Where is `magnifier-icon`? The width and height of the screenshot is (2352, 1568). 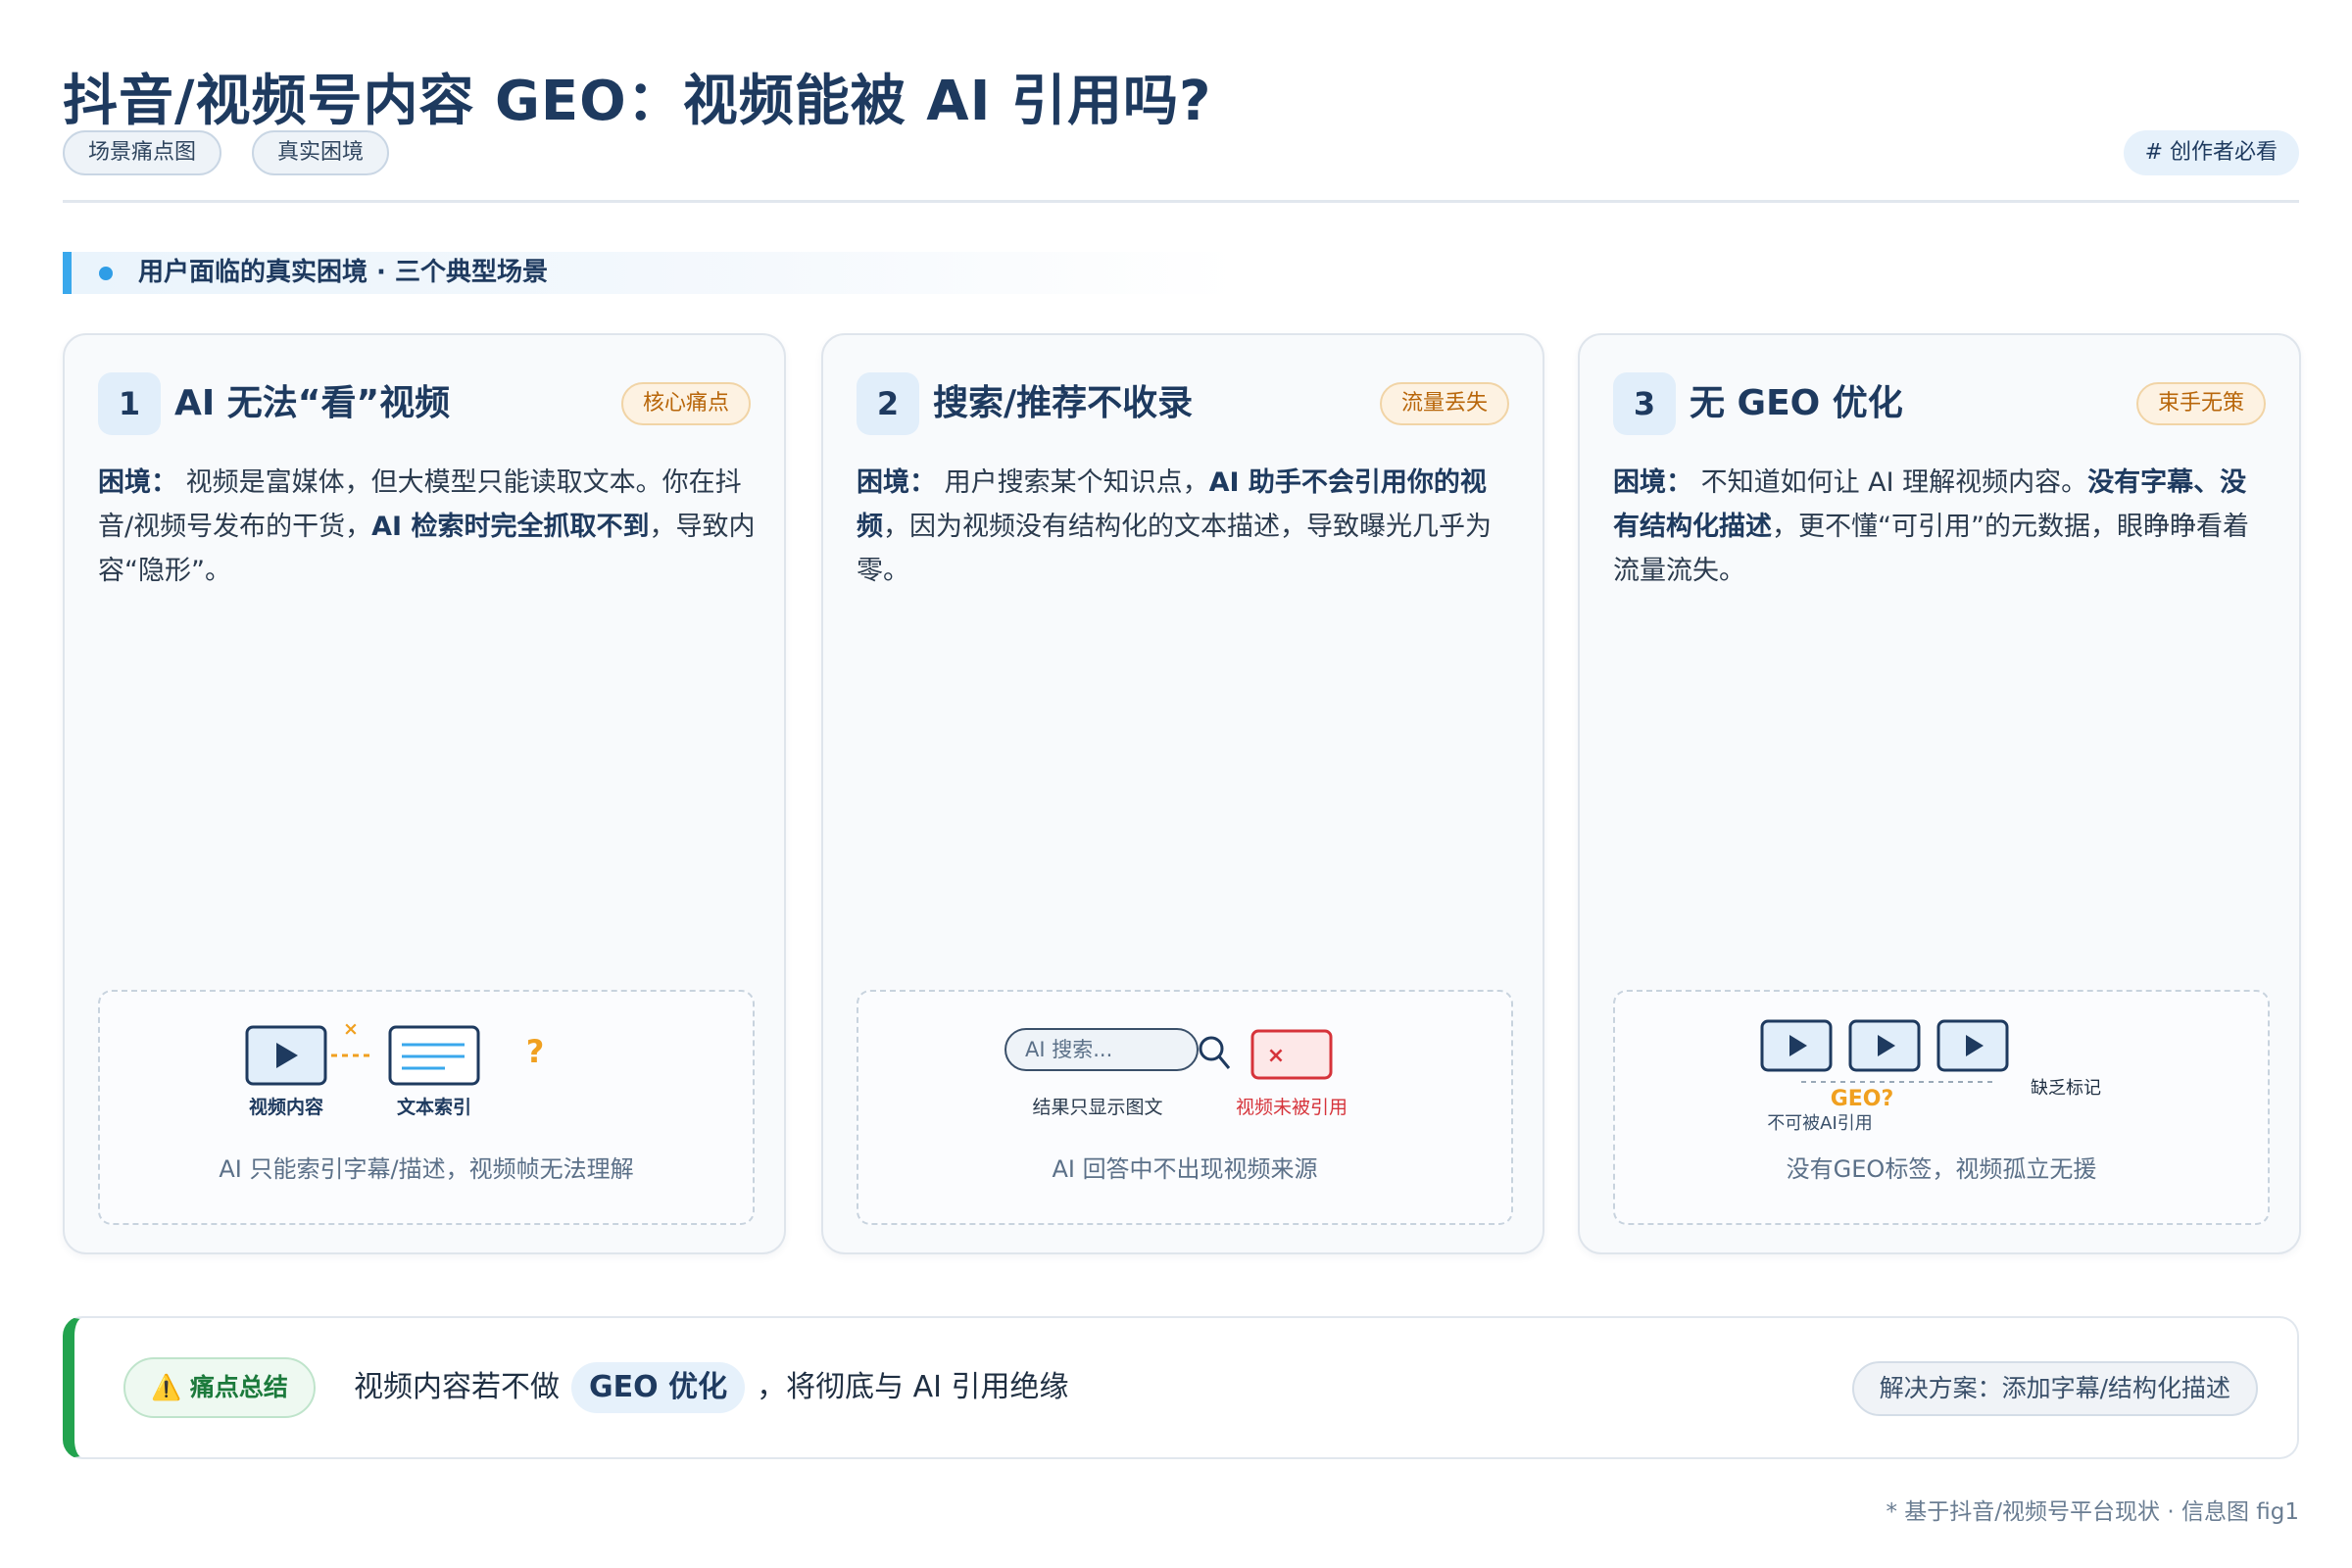
magnifier-icon is located at coordinates (1215, 1052).